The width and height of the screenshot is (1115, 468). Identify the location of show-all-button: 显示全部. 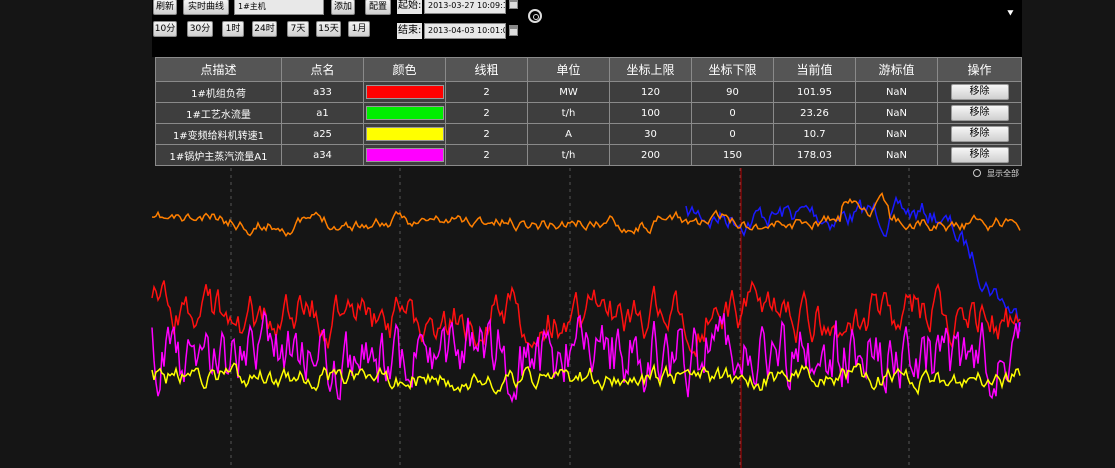
(996, 173).